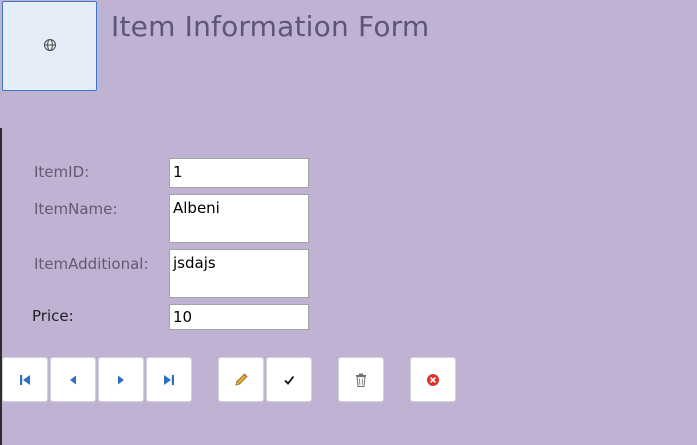  What do you see at coordinates (53, 316) in the screenshot?
I see `price-label: Price:` at bounding box center [53, 316].